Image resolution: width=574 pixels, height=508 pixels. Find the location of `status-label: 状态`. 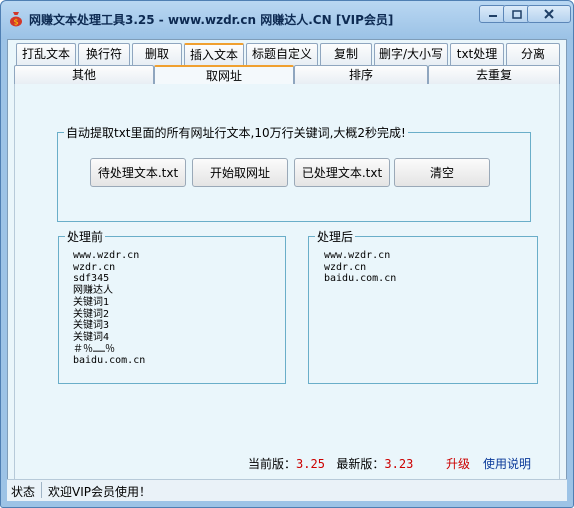

status-label: 状态 is located at coordinates (23, 492).